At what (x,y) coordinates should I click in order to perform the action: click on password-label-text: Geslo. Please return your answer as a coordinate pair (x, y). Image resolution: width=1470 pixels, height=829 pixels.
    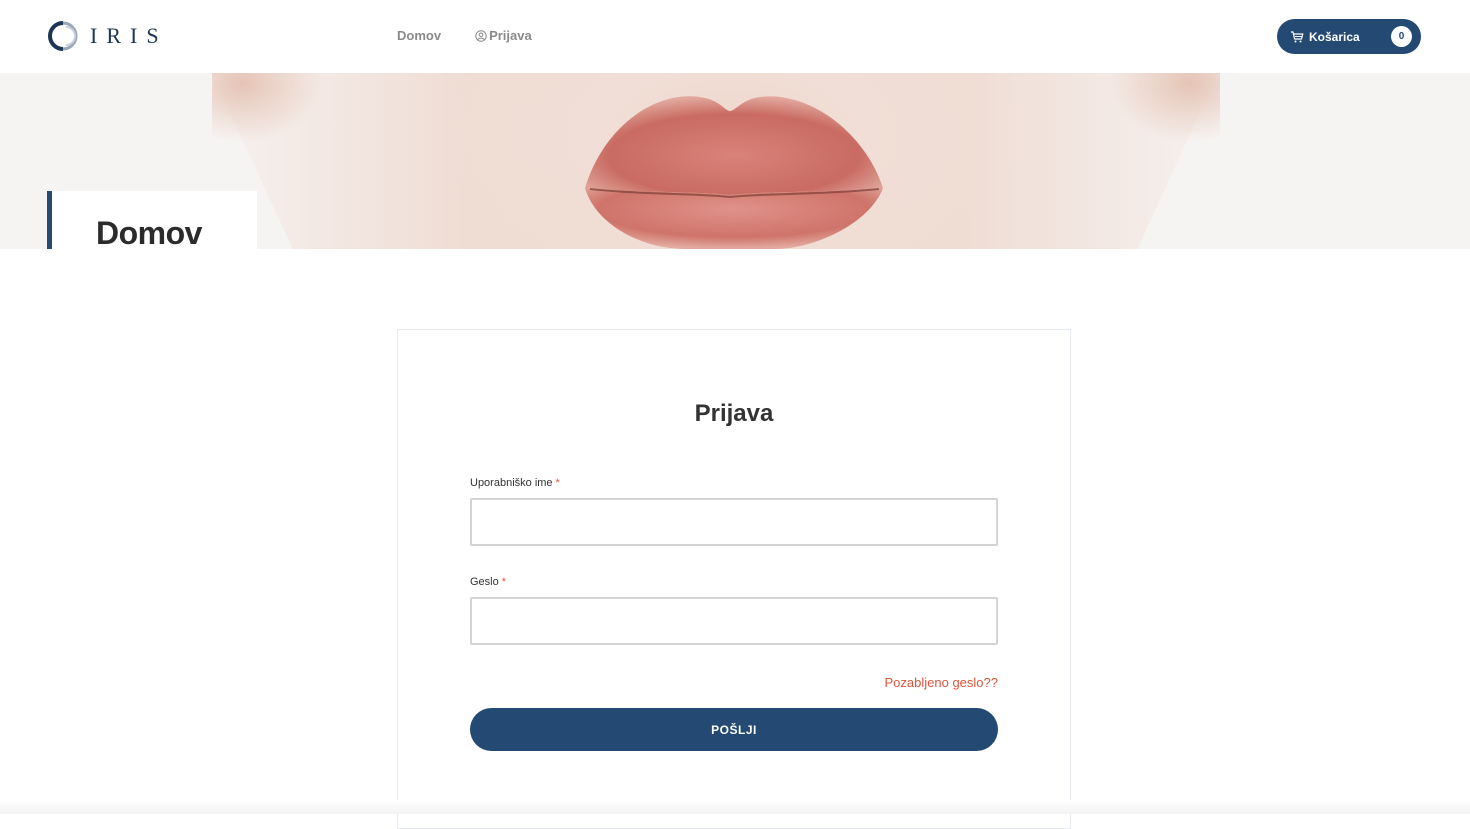
    Looking at the image, I should click on (484, 582).